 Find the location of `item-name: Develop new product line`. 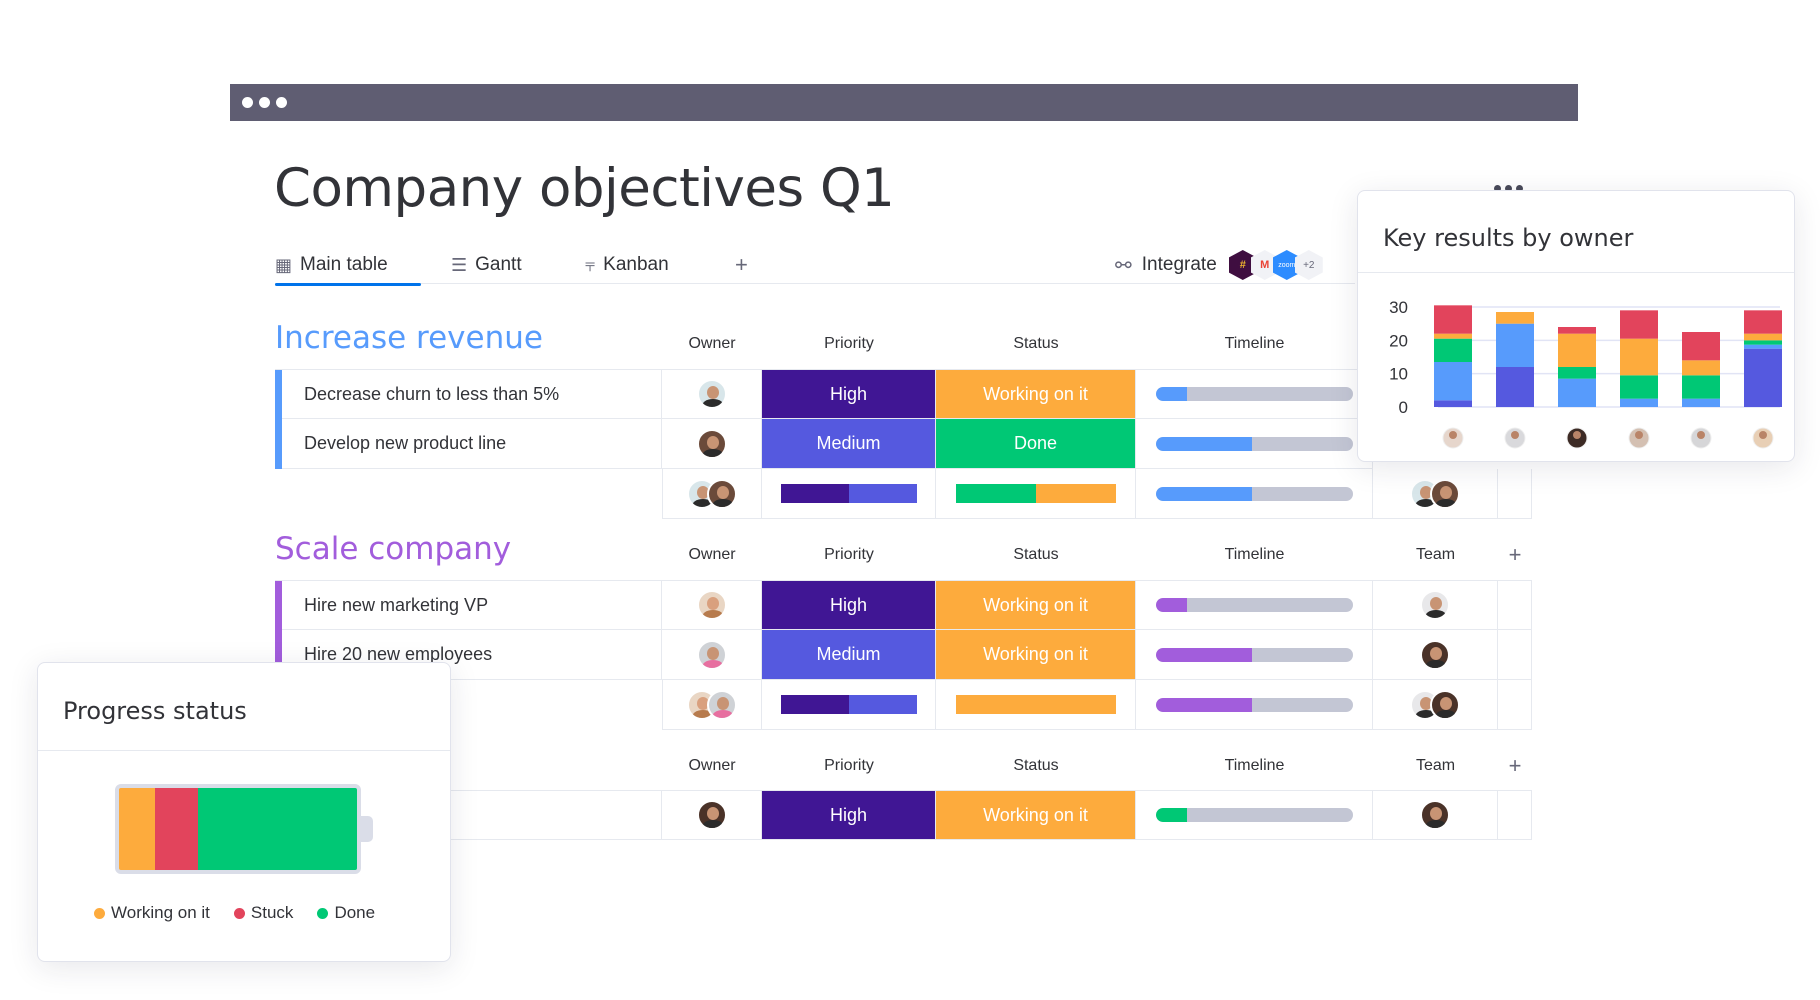

item-name: Develop new product line is located at coordinates (468, 444).